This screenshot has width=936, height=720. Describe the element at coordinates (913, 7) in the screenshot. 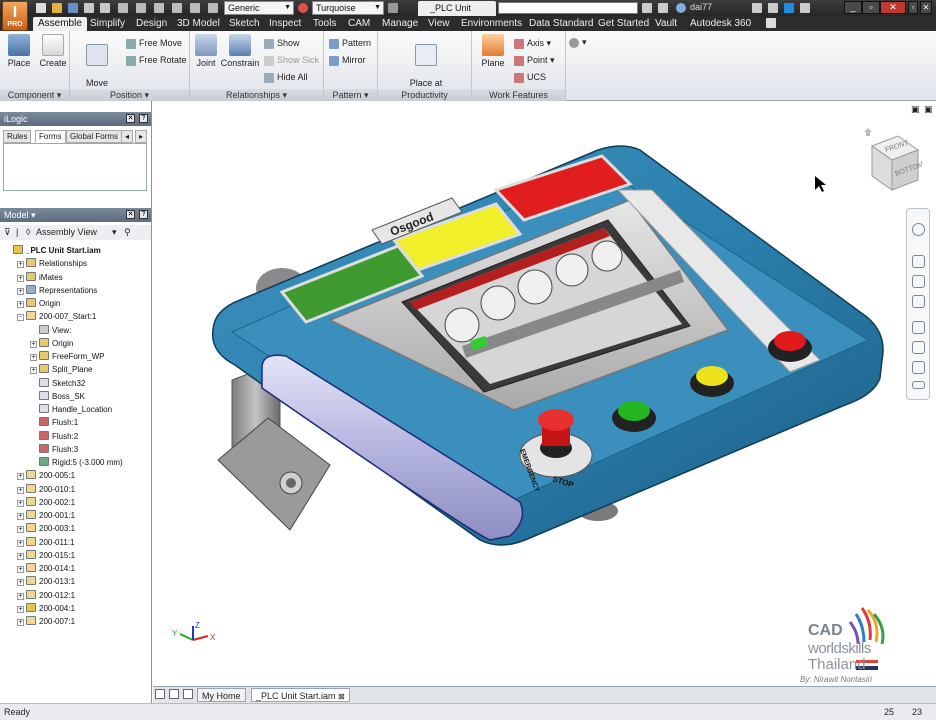

I see `doc-minimize-button: ▫` at that location.